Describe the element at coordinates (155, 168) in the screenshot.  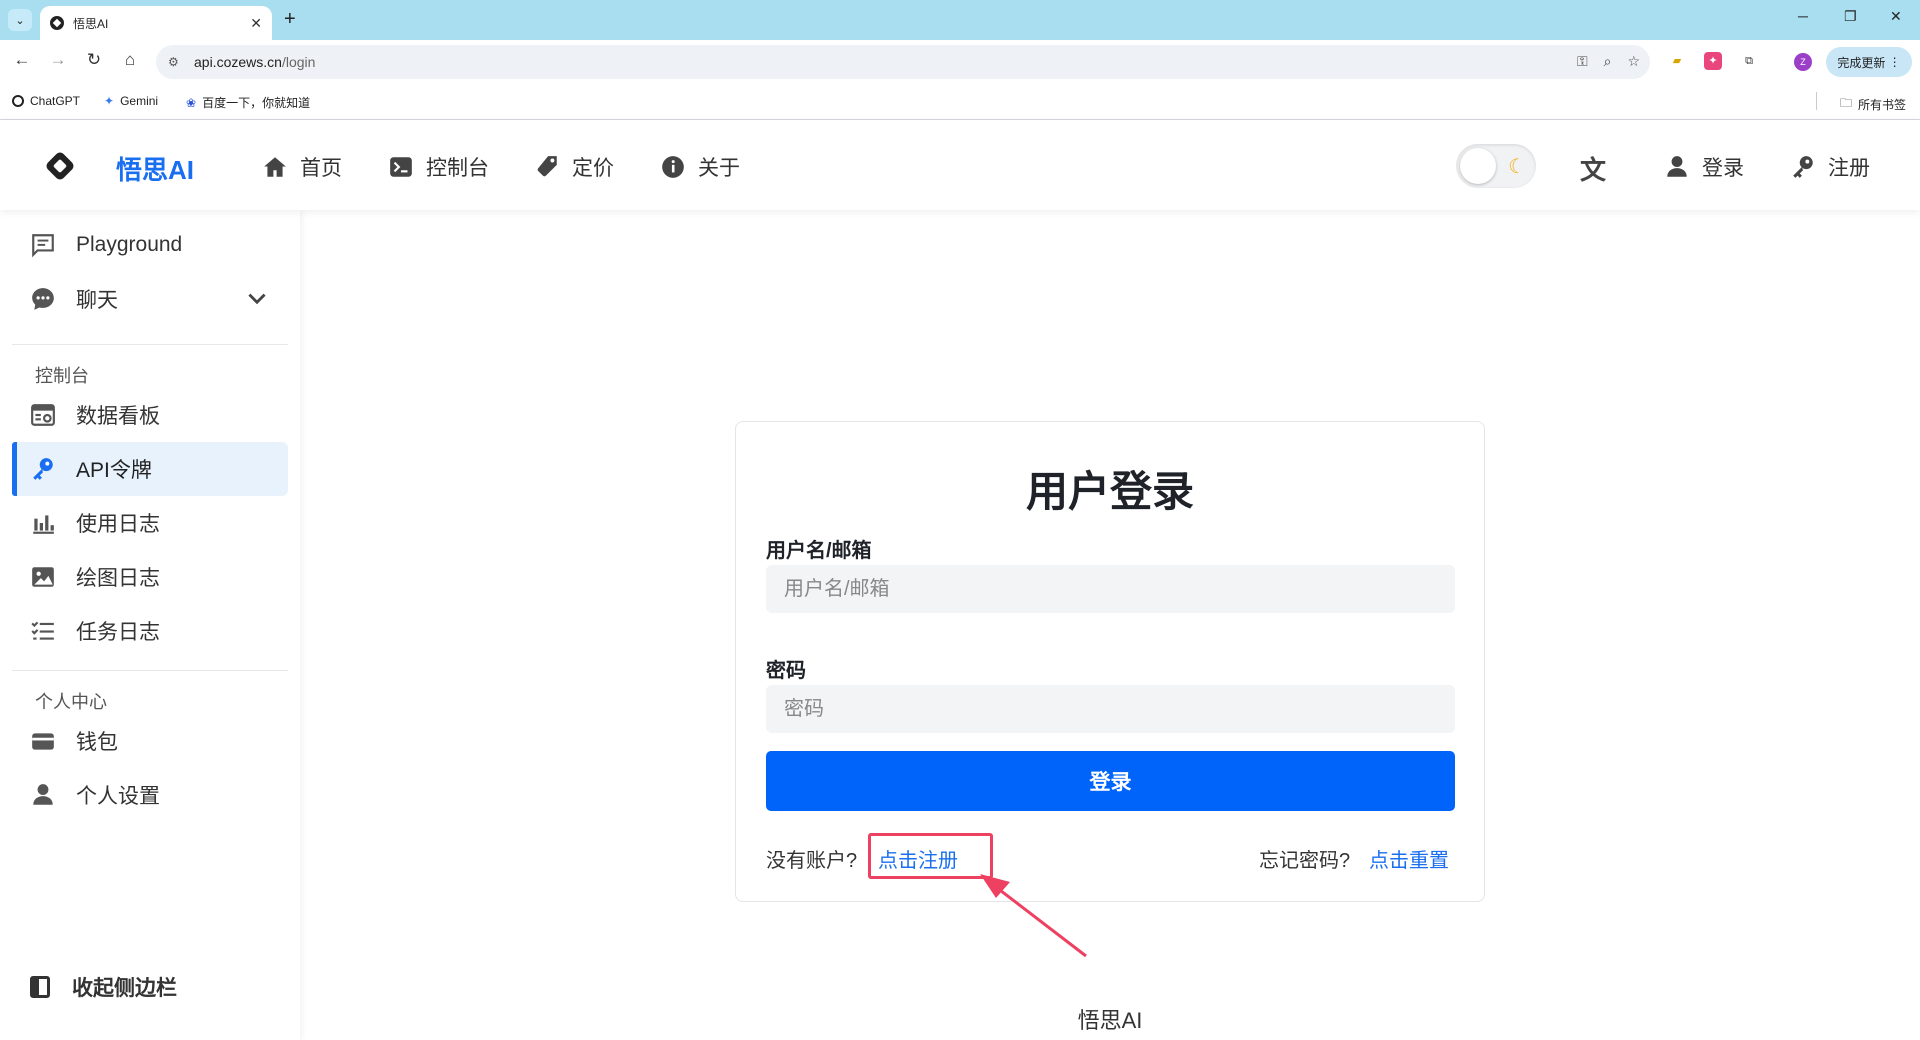
I see `brand-name: 悟思AI` at that location.